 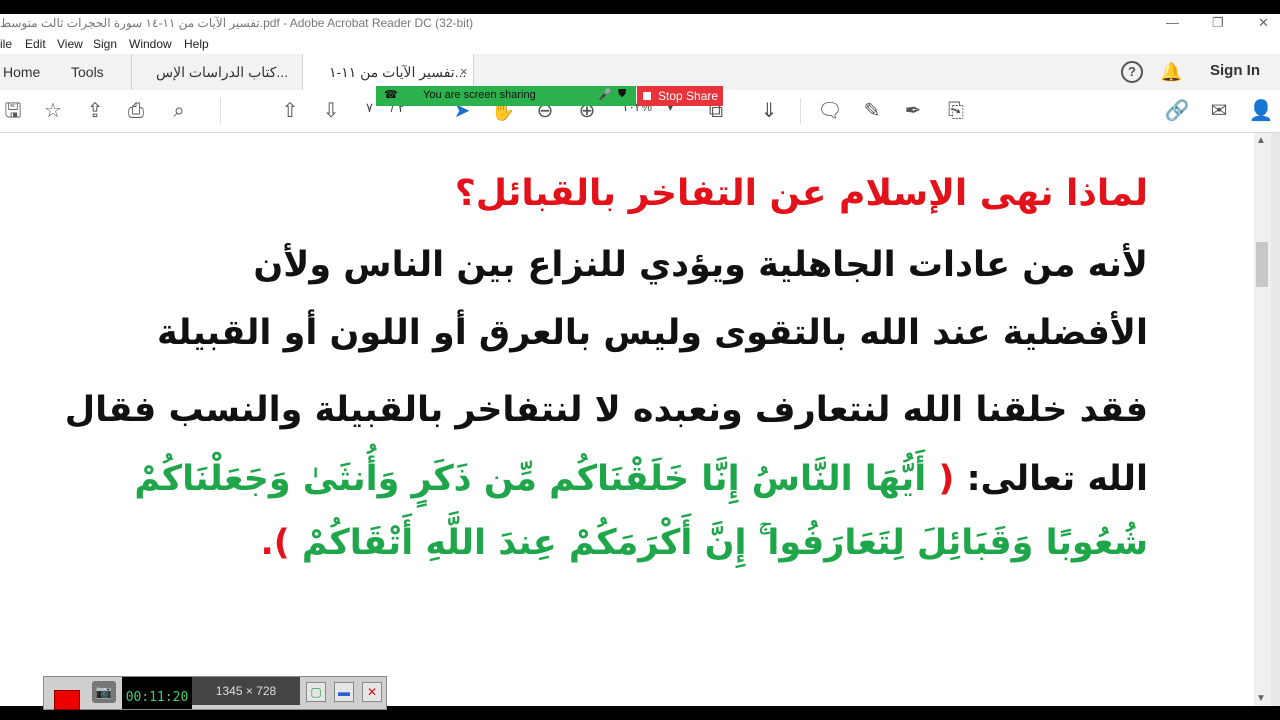 I want to click on menu-file: ile, so click(x=6, y=44).